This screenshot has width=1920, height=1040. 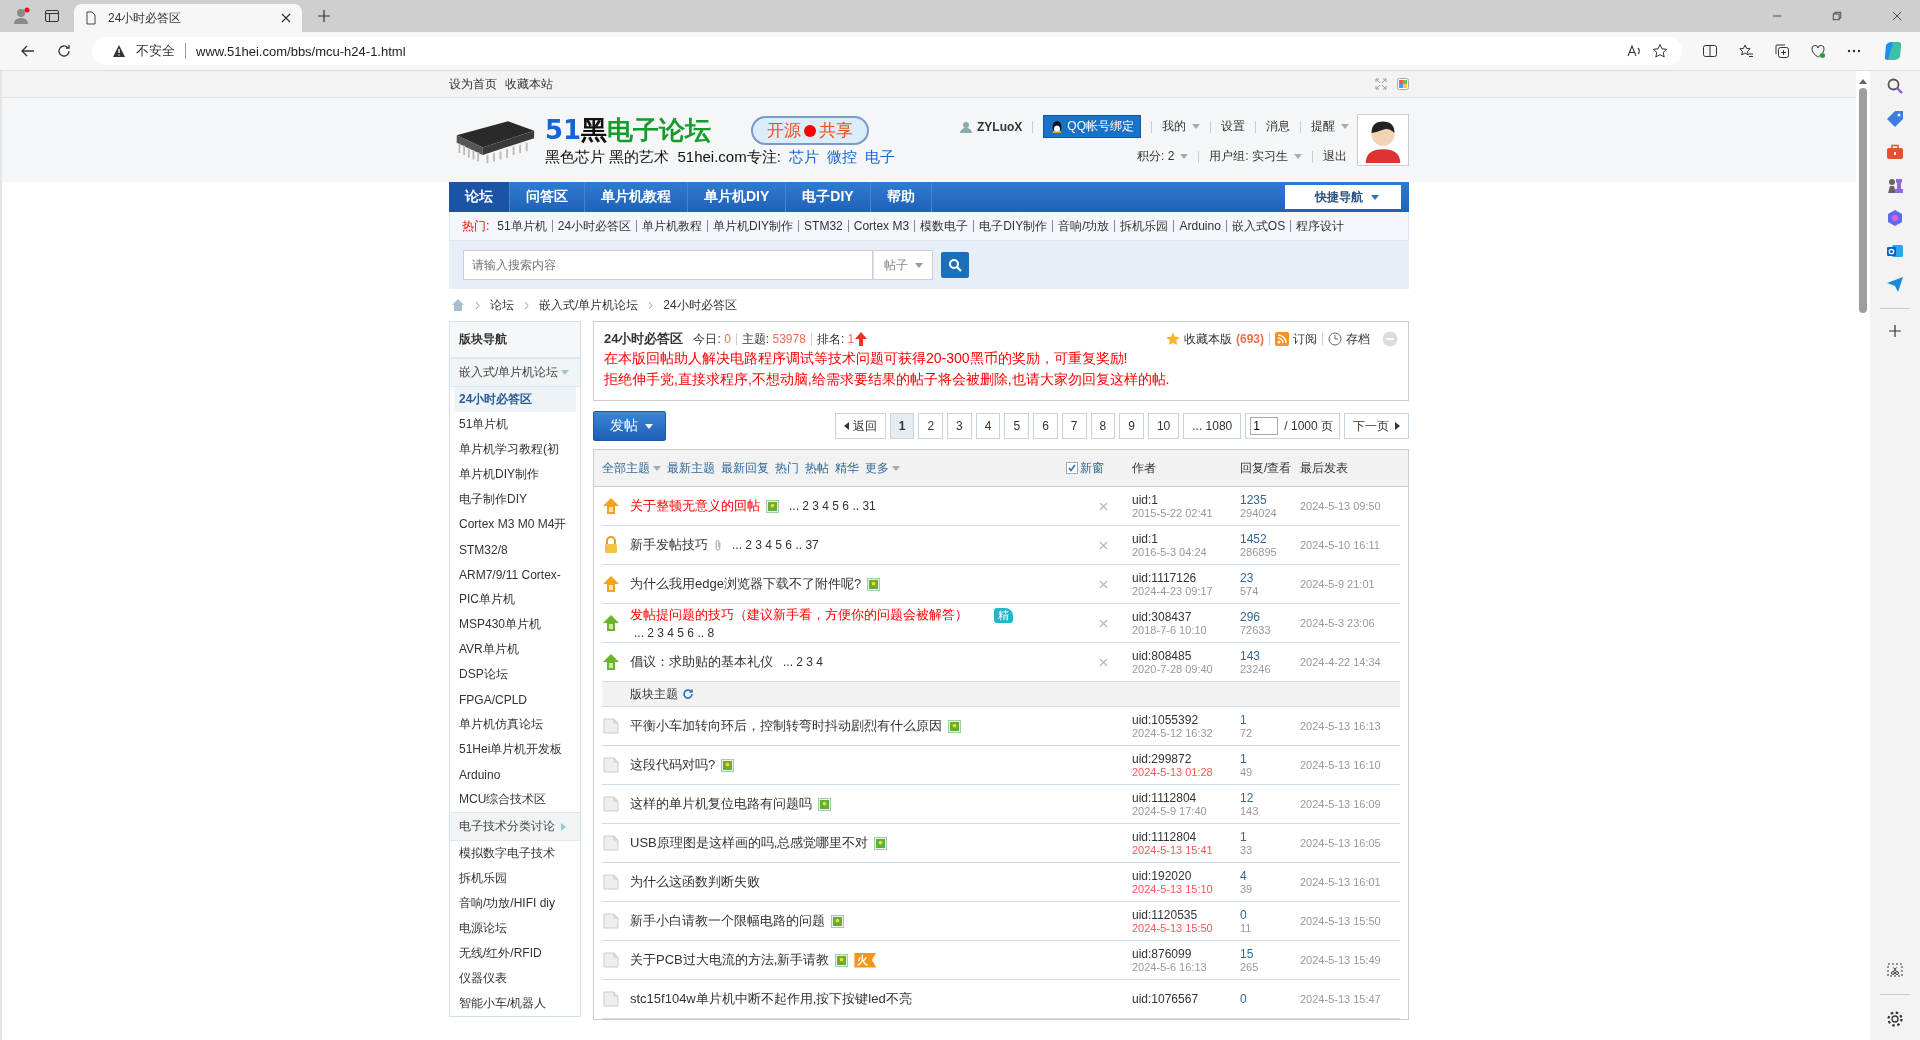 I want to click on sidebar-item: 仪器仪表, so click(x=515, y=978).